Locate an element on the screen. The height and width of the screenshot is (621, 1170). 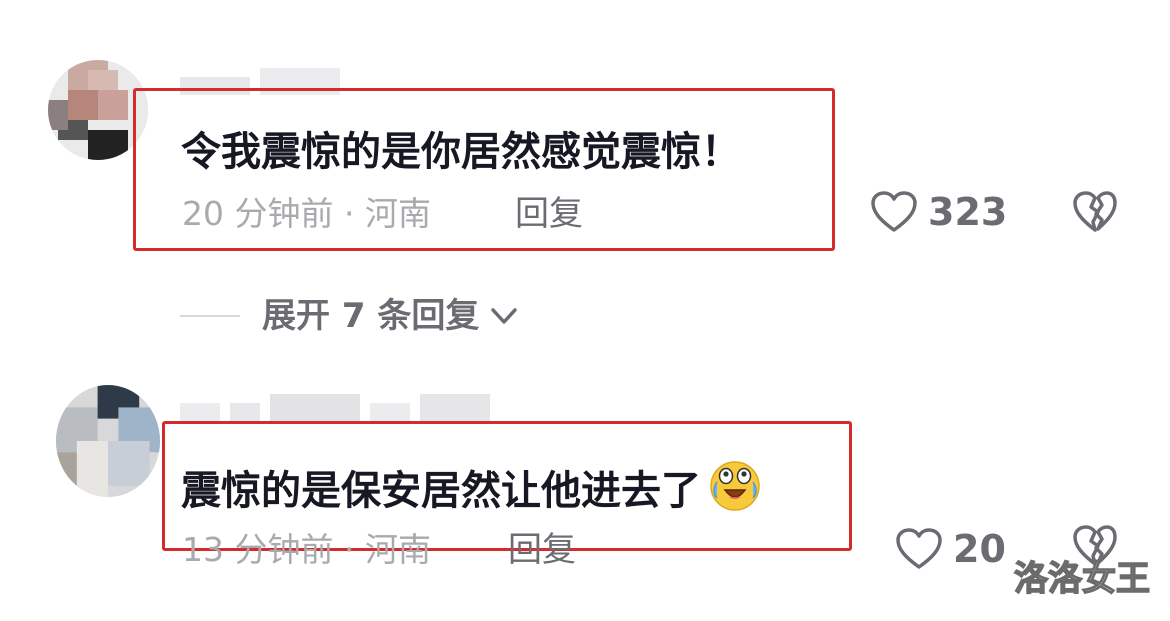
broken-heart-icon is located at coordinates (1095, 211).